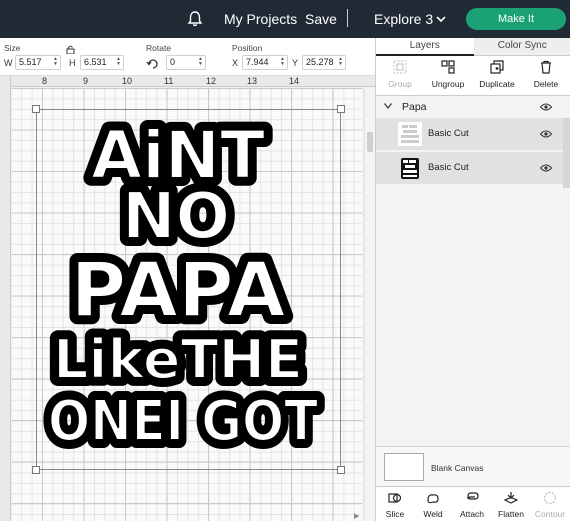 The height and width of the screenshot is (521, 570). Describe the element at coordinates (400, 67) in the screenshot. I see `group-icon` at that location.